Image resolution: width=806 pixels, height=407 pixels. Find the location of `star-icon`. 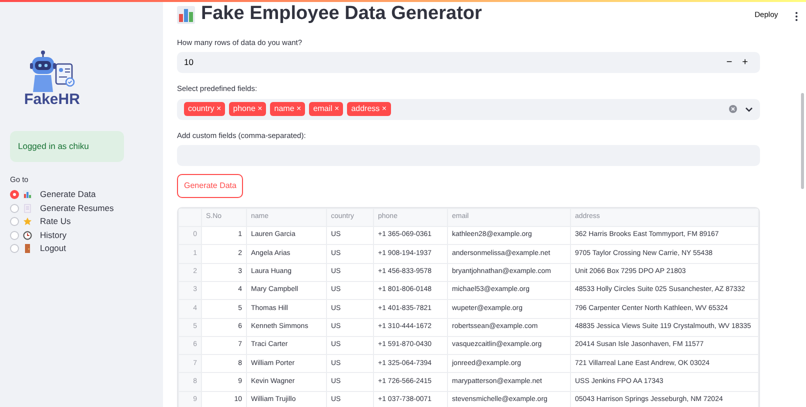

star-icon is located at coordinates (27, 221).